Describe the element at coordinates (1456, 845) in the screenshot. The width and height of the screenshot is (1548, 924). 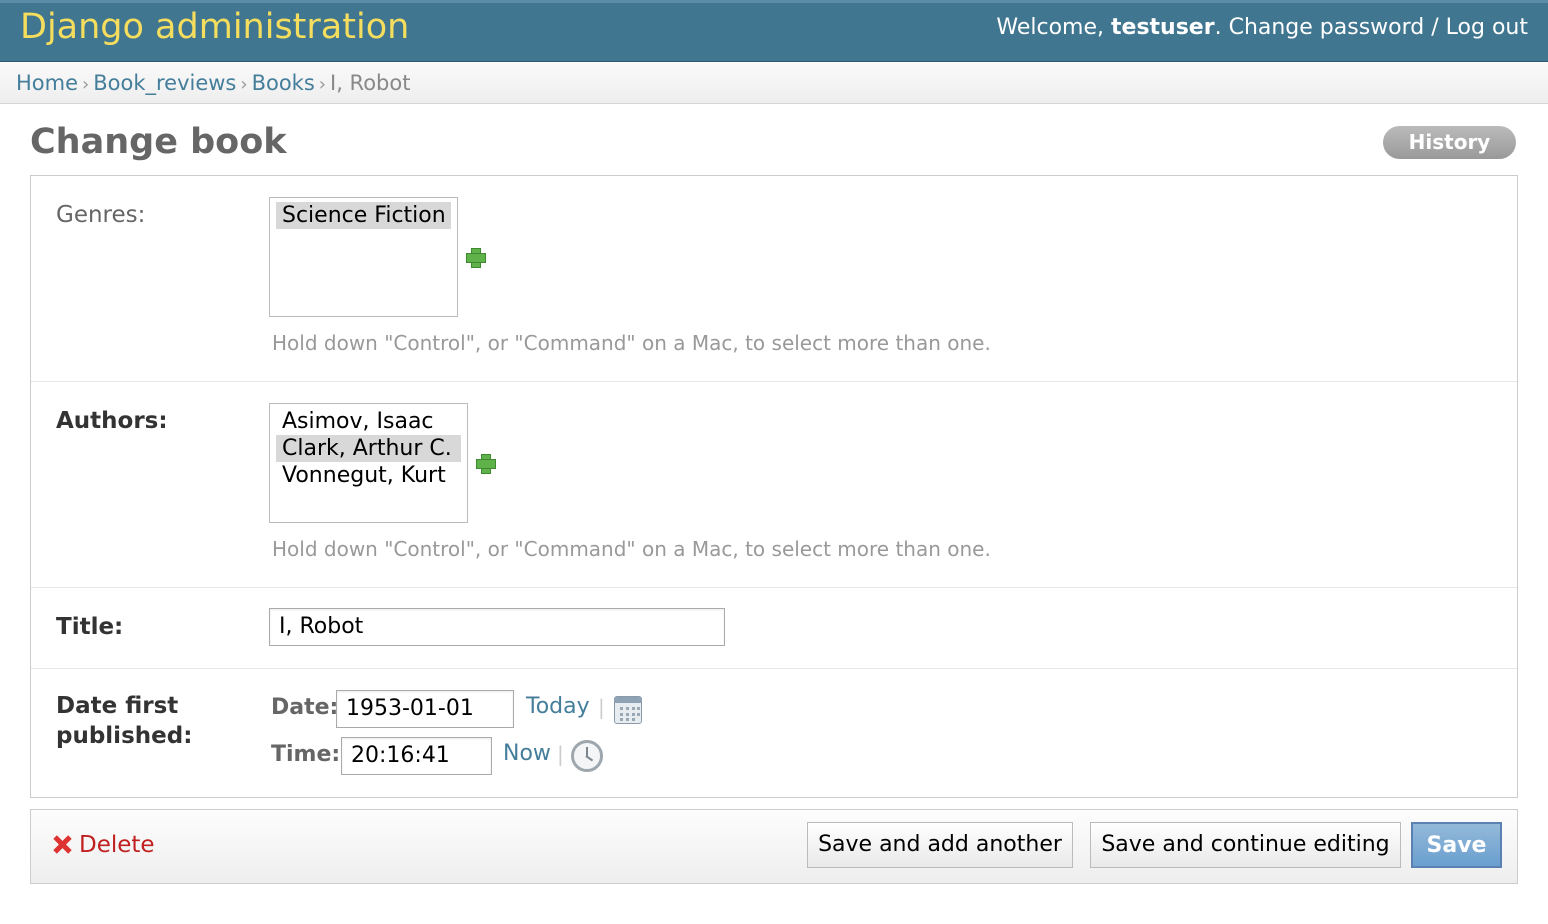
I see `save-button: Save` at that location.